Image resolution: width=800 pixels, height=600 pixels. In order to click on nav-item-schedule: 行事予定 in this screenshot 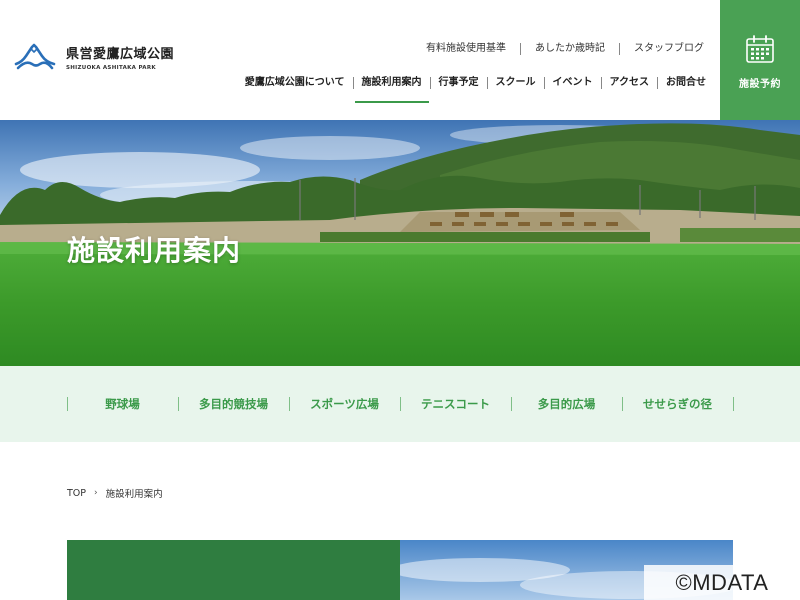, I will do `click(458, 83)`.